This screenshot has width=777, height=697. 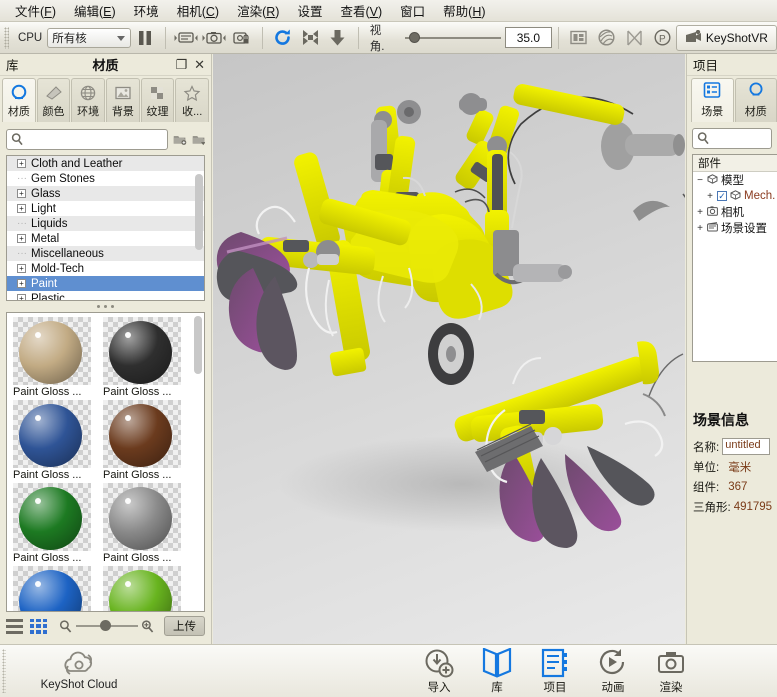 What do you see at coordinates (148, 626) in the screenshot?
I see `zoom-in-icon` at bounding box center [148, 626].